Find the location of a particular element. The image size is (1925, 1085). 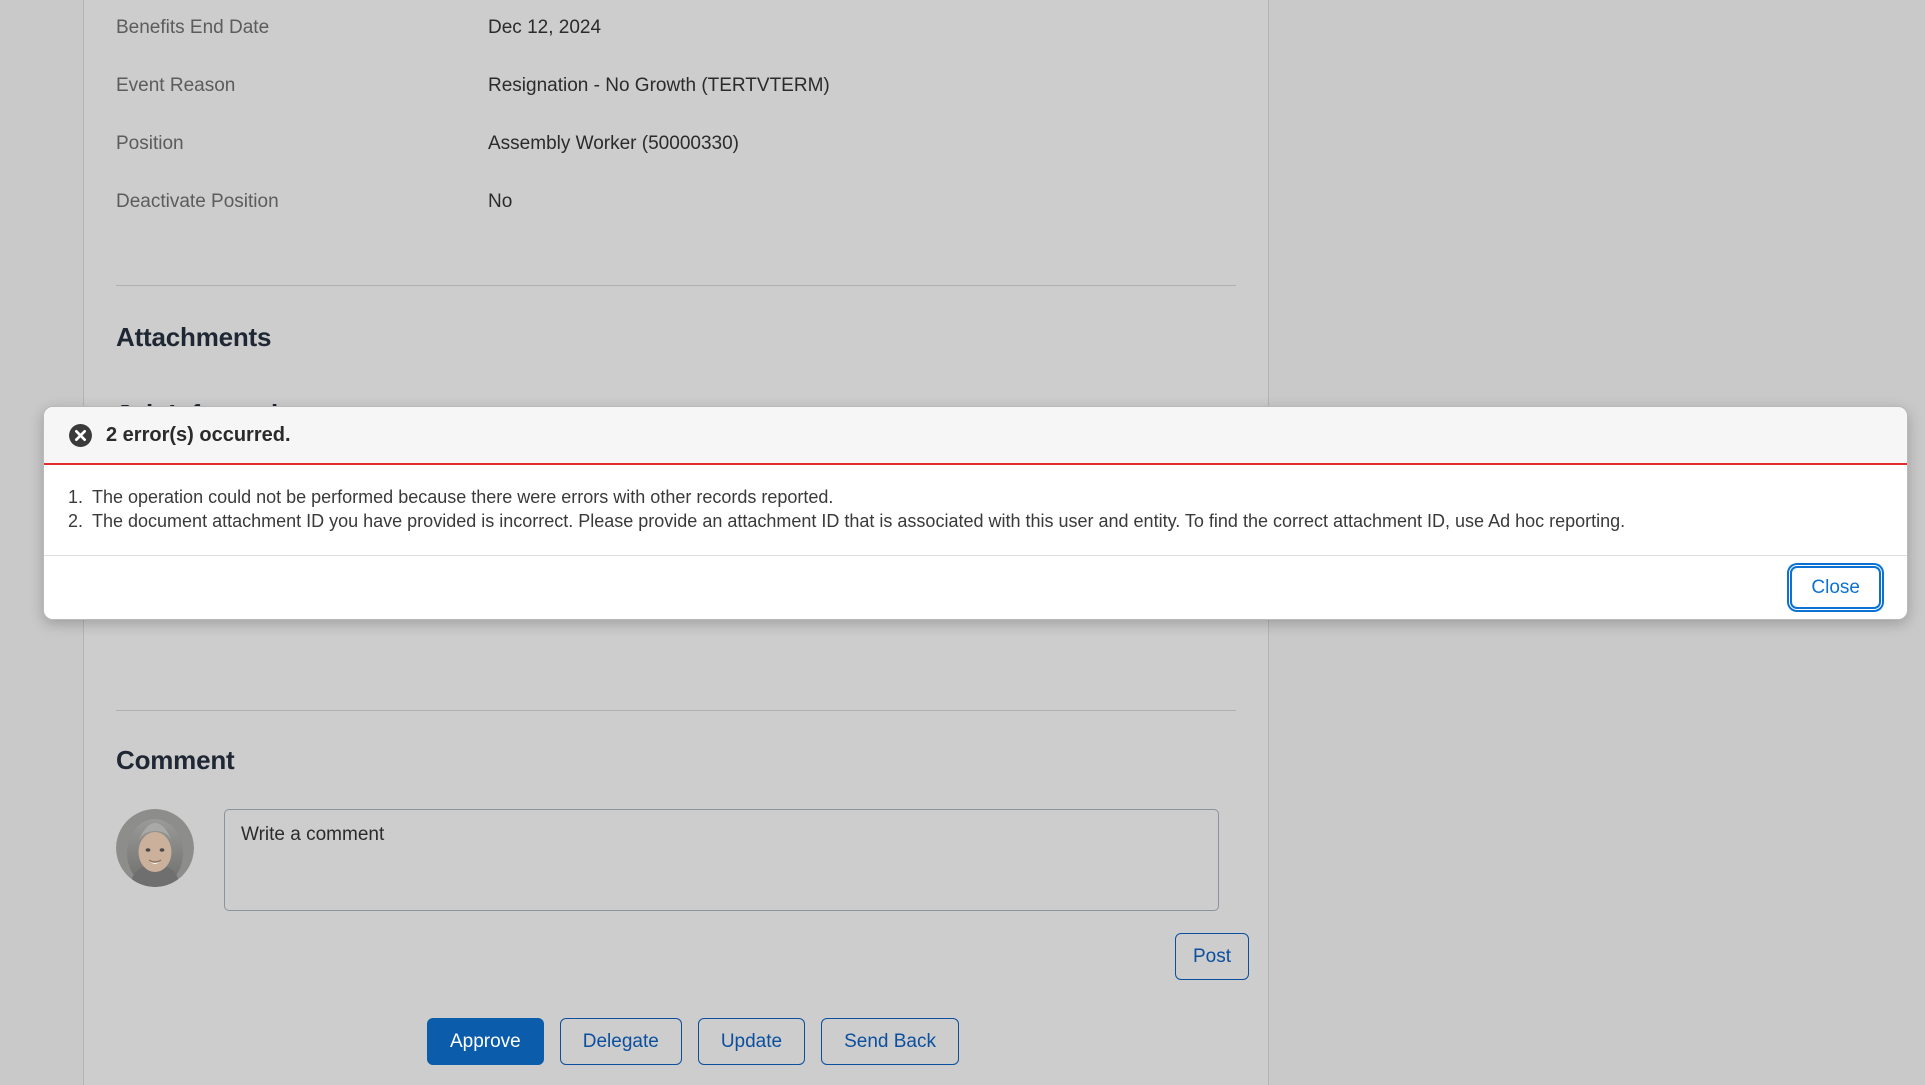

comment-row is located at coordinates (676, 860).